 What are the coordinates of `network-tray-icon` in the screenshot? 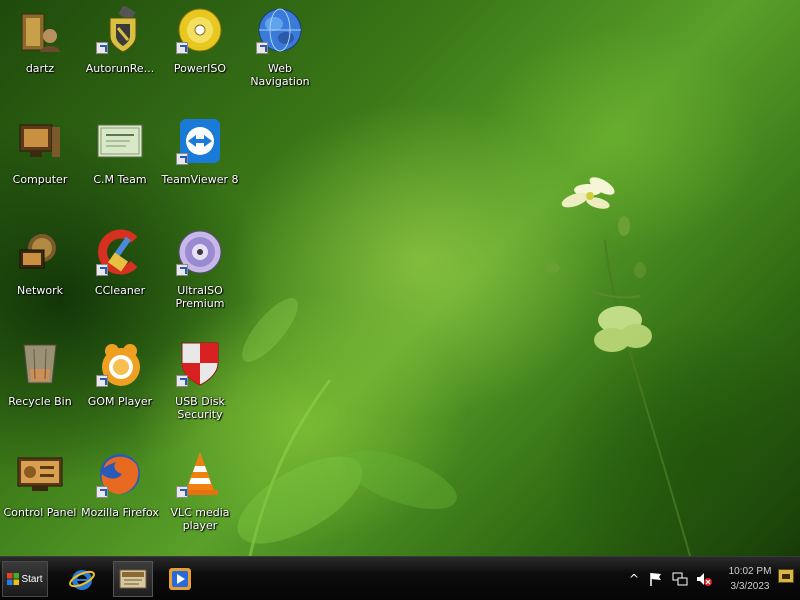 It's located at (680, 579).